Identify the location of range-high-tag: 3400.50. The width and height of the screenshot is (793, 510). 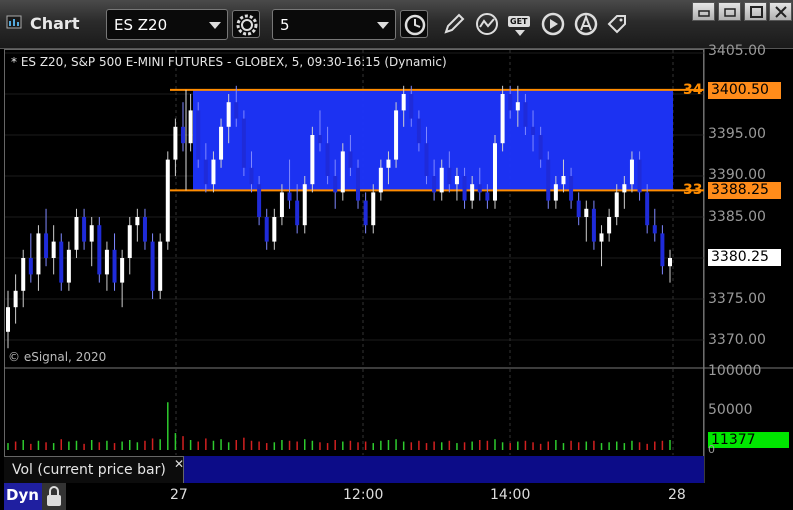
(744, 90).